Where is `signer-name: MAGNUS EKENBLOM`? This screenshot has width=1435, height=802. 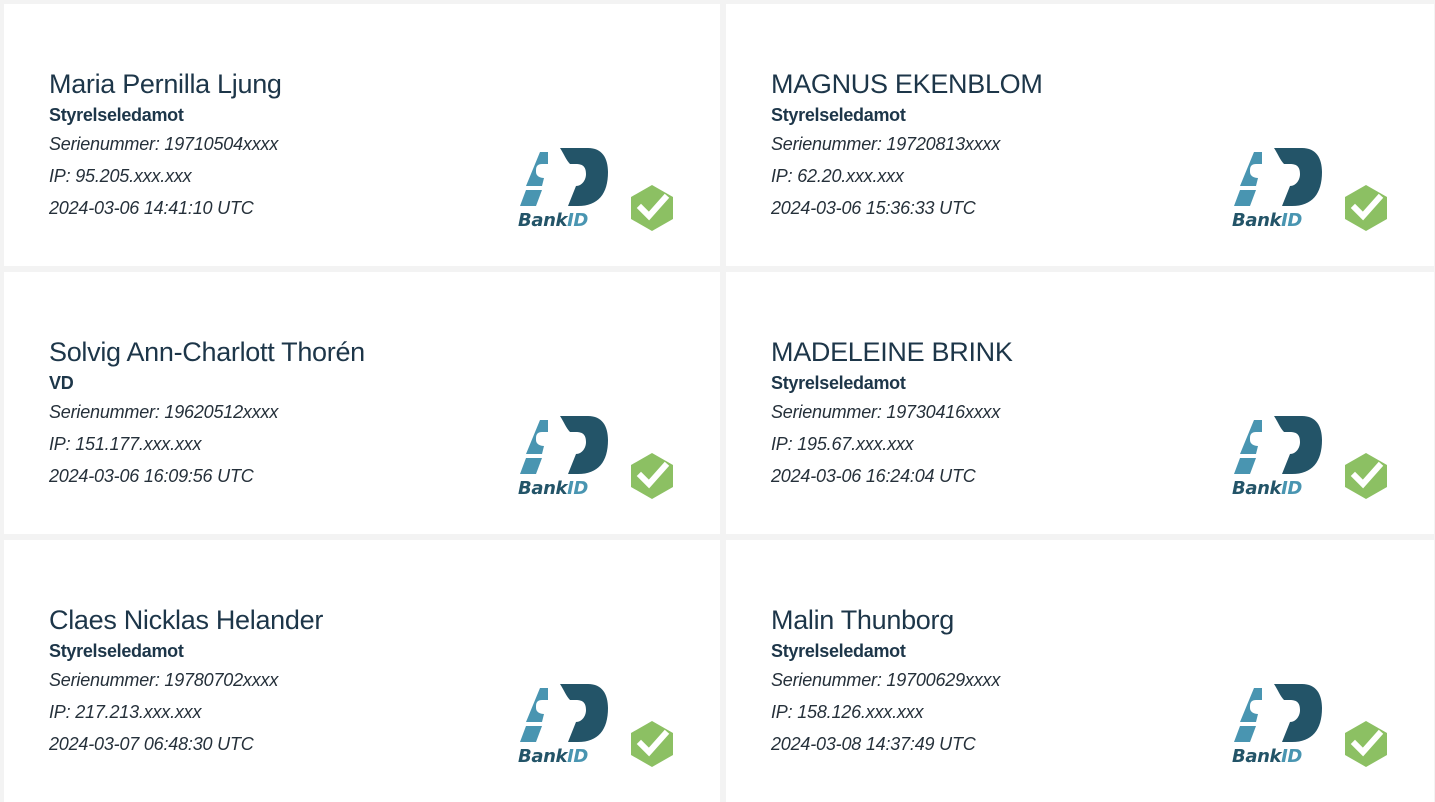
signer-name: MAGNUS EKENBLOM is located at coordinates (907, 84).